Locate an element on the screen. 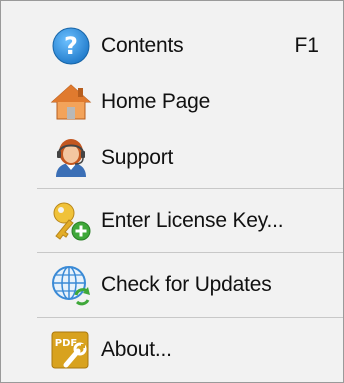  shortcut-key: F1 is located at coordinates (306, 45).